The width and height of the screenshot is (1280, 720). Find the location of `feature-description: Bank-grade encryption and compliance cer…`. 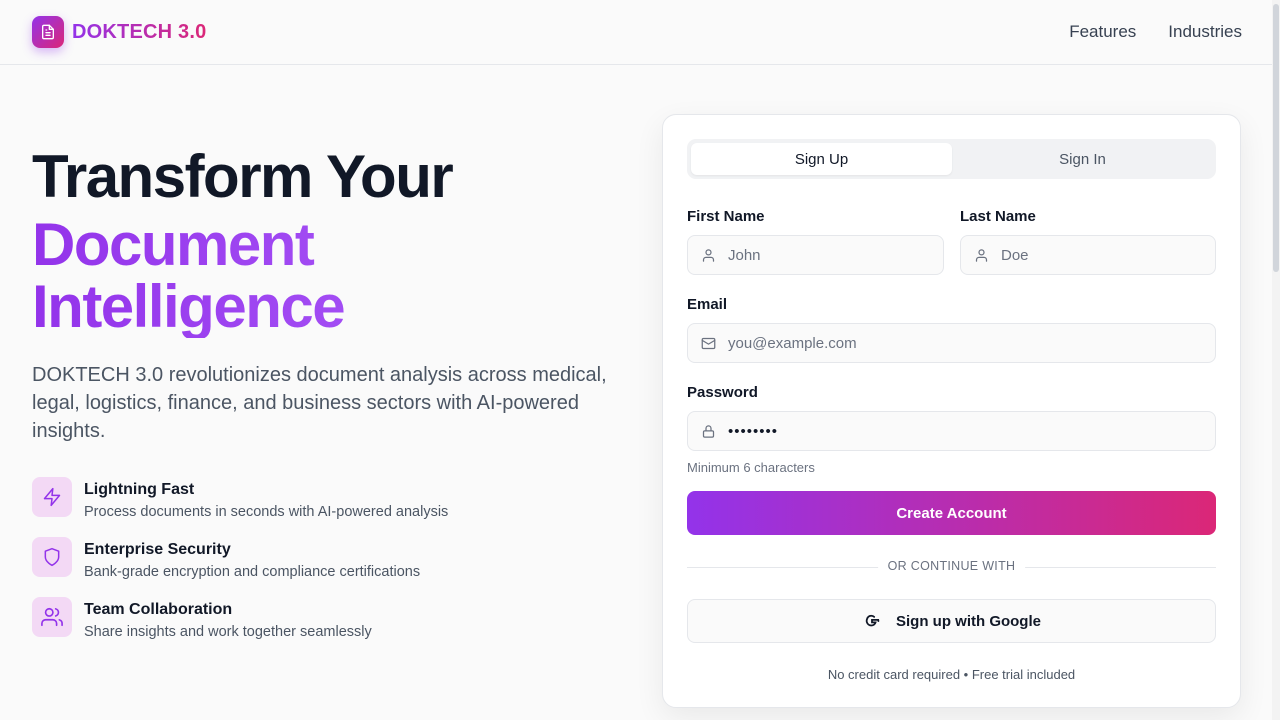

feature-description: Bank-grade encryption and compliance cer… is located at coordinates (252, 572).